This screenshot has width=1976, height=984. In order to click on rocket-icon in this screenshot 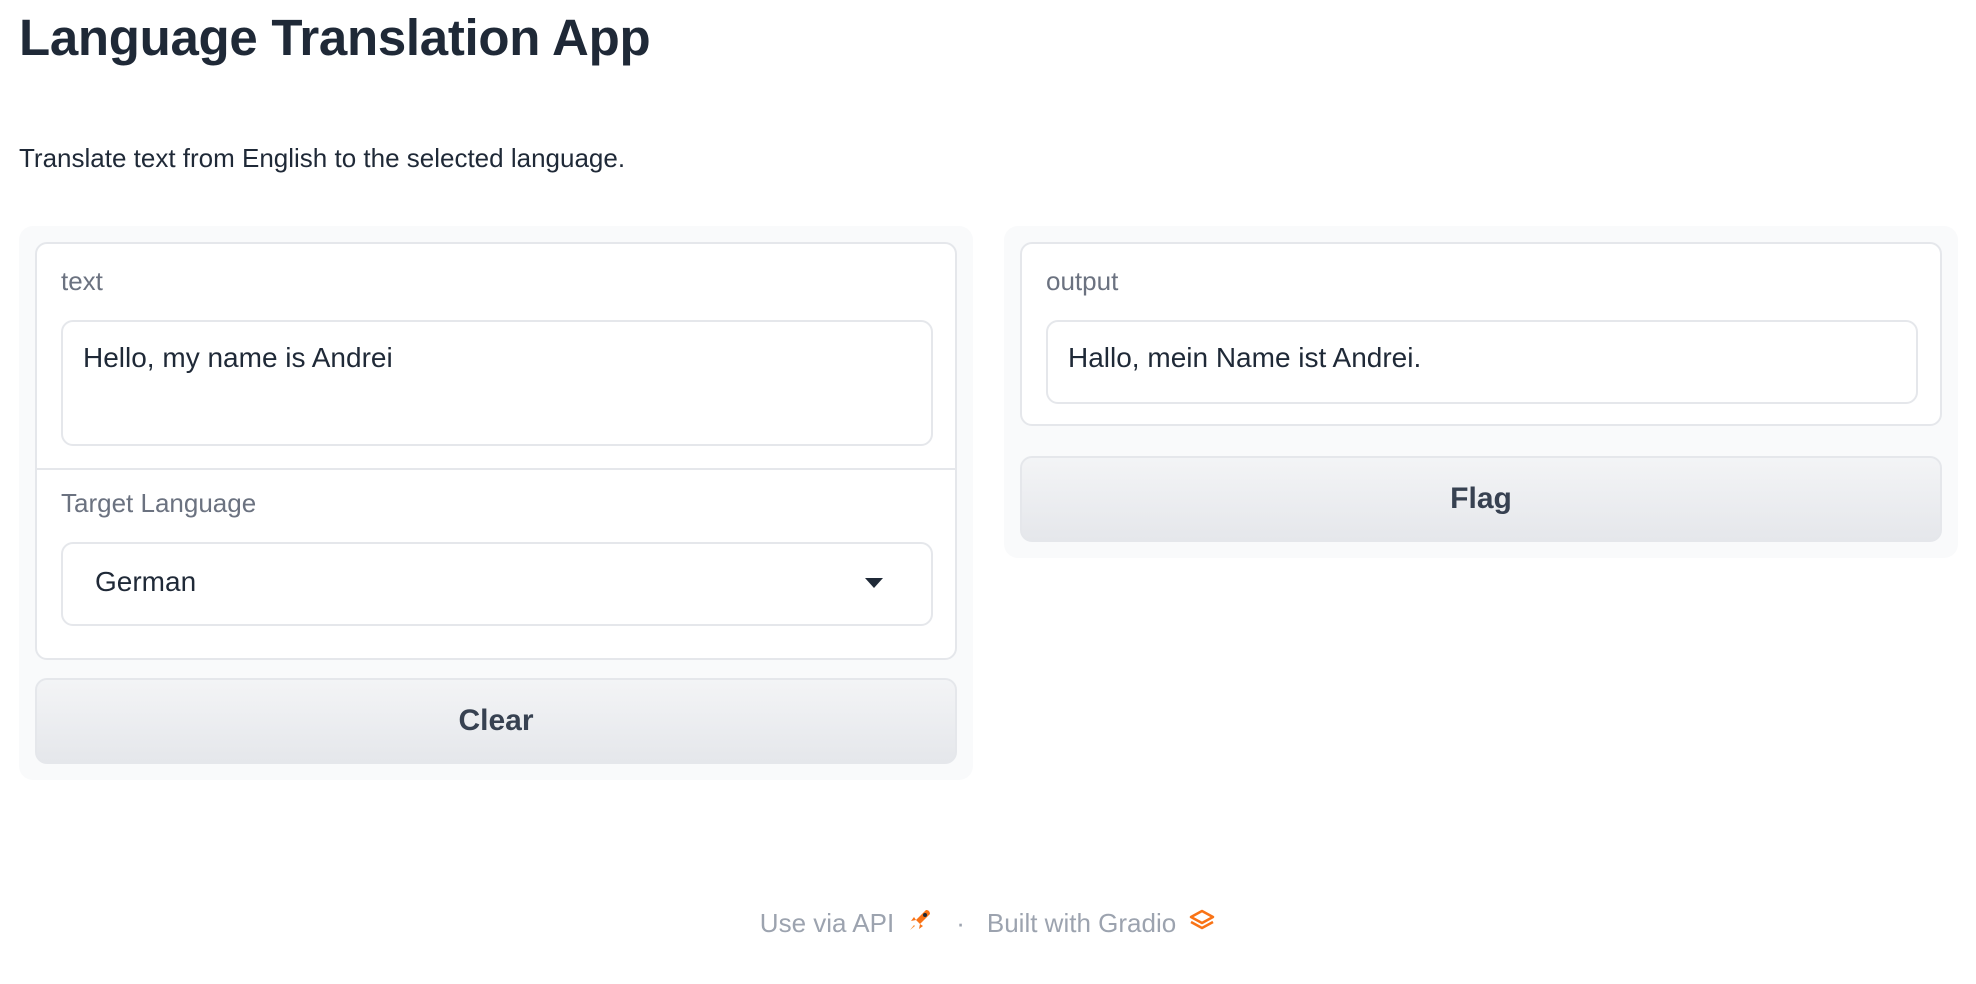, I will do `click(920, 923)`.